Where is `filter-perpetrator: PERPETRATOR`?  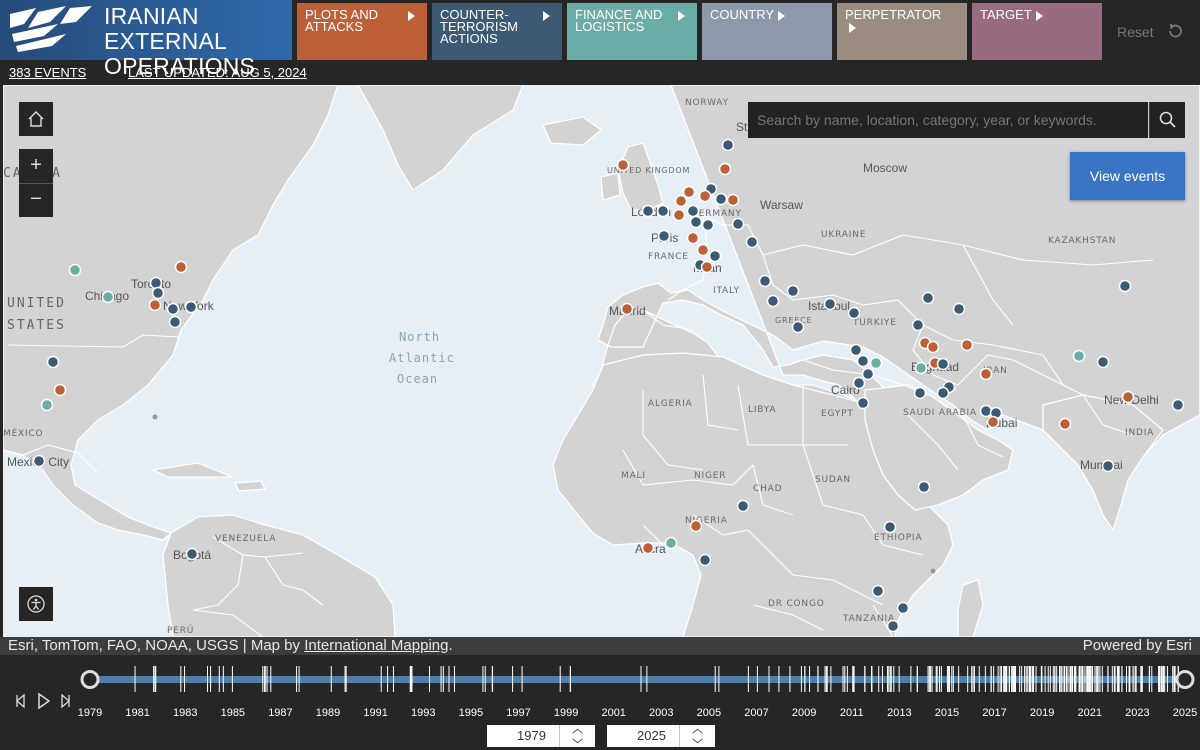 filter-perpetrator: PERPETRATOR is located at coordinates (902, 31).